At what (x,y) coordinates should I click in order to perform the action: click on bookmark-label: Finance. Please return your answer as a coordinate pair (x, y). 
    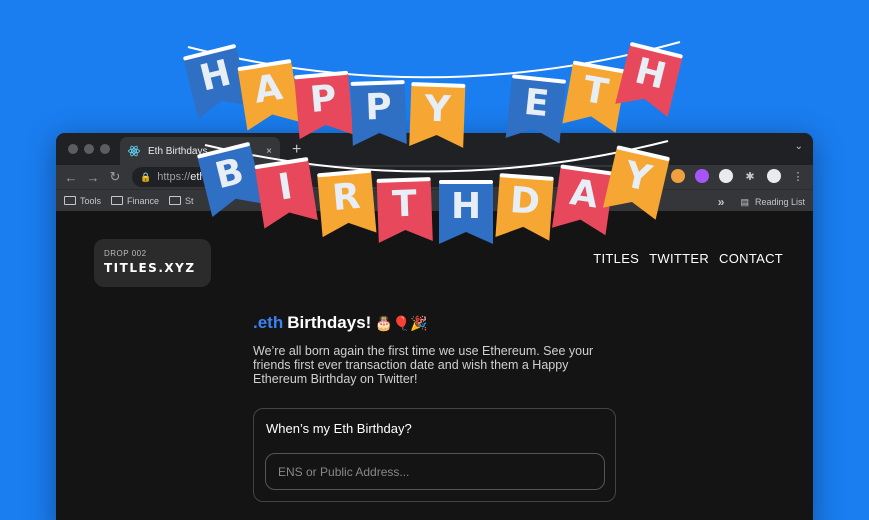
    Looking at the image, I should click on (143, 200).